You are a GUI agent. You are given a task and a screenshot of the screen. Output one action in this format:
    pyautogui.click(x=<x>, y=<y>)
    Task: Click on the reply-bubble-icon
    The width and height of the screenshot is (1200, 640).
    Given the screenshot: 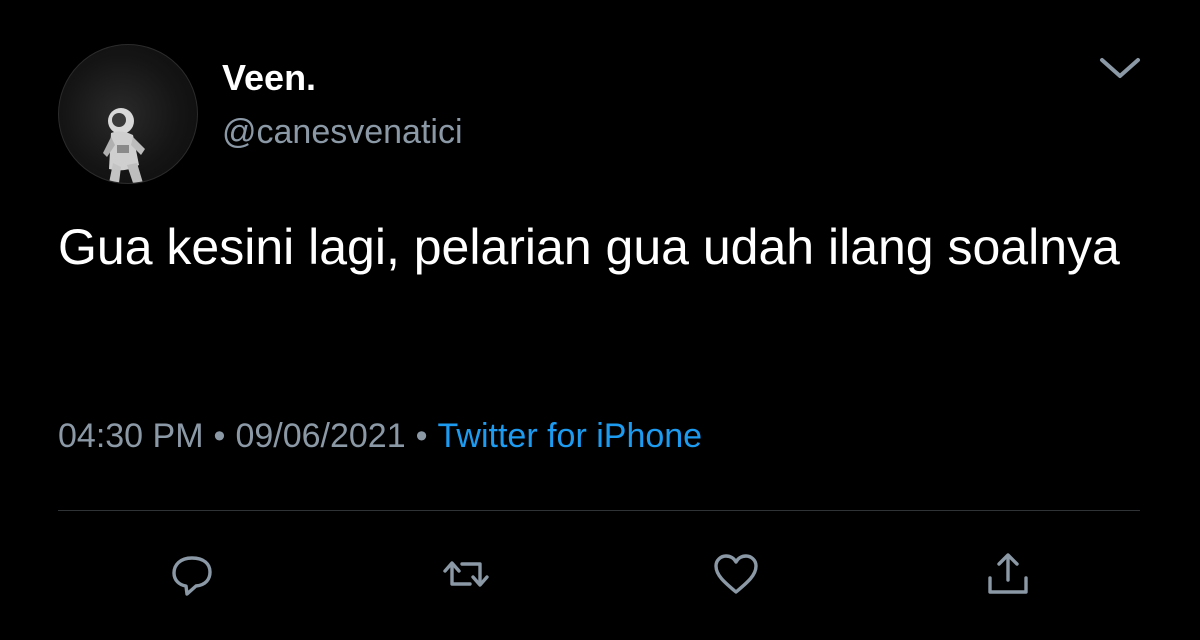 What is the action you would take?
    pyautogui.click(x=192, y=574)
    